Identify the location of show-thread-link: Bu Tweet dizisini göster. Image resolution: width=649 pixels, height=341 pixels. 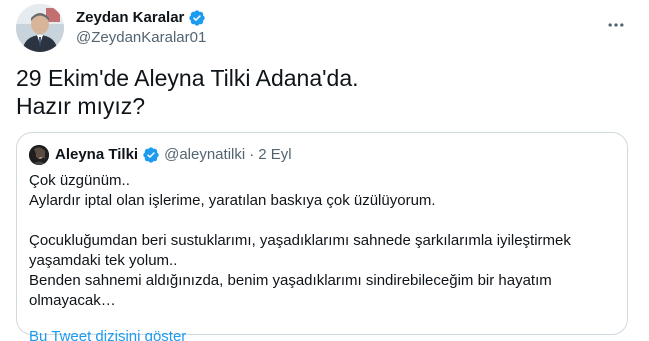
(322, 334).